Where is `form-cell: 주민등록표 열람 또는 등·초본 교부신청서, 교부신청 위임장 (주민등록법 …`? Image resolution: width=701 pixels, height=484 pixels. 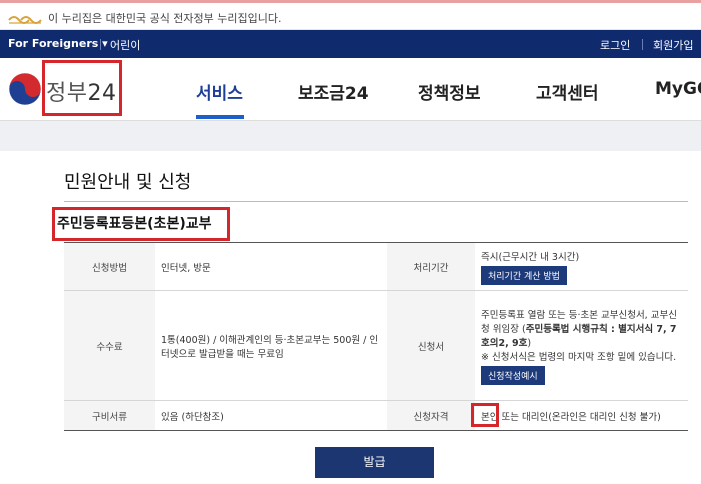 form-cell: 주민등록표 열람 또는 등·초본 교부신청서, 교부신청 위임장 (주민등록법 … is located at coordinates (581, 345).